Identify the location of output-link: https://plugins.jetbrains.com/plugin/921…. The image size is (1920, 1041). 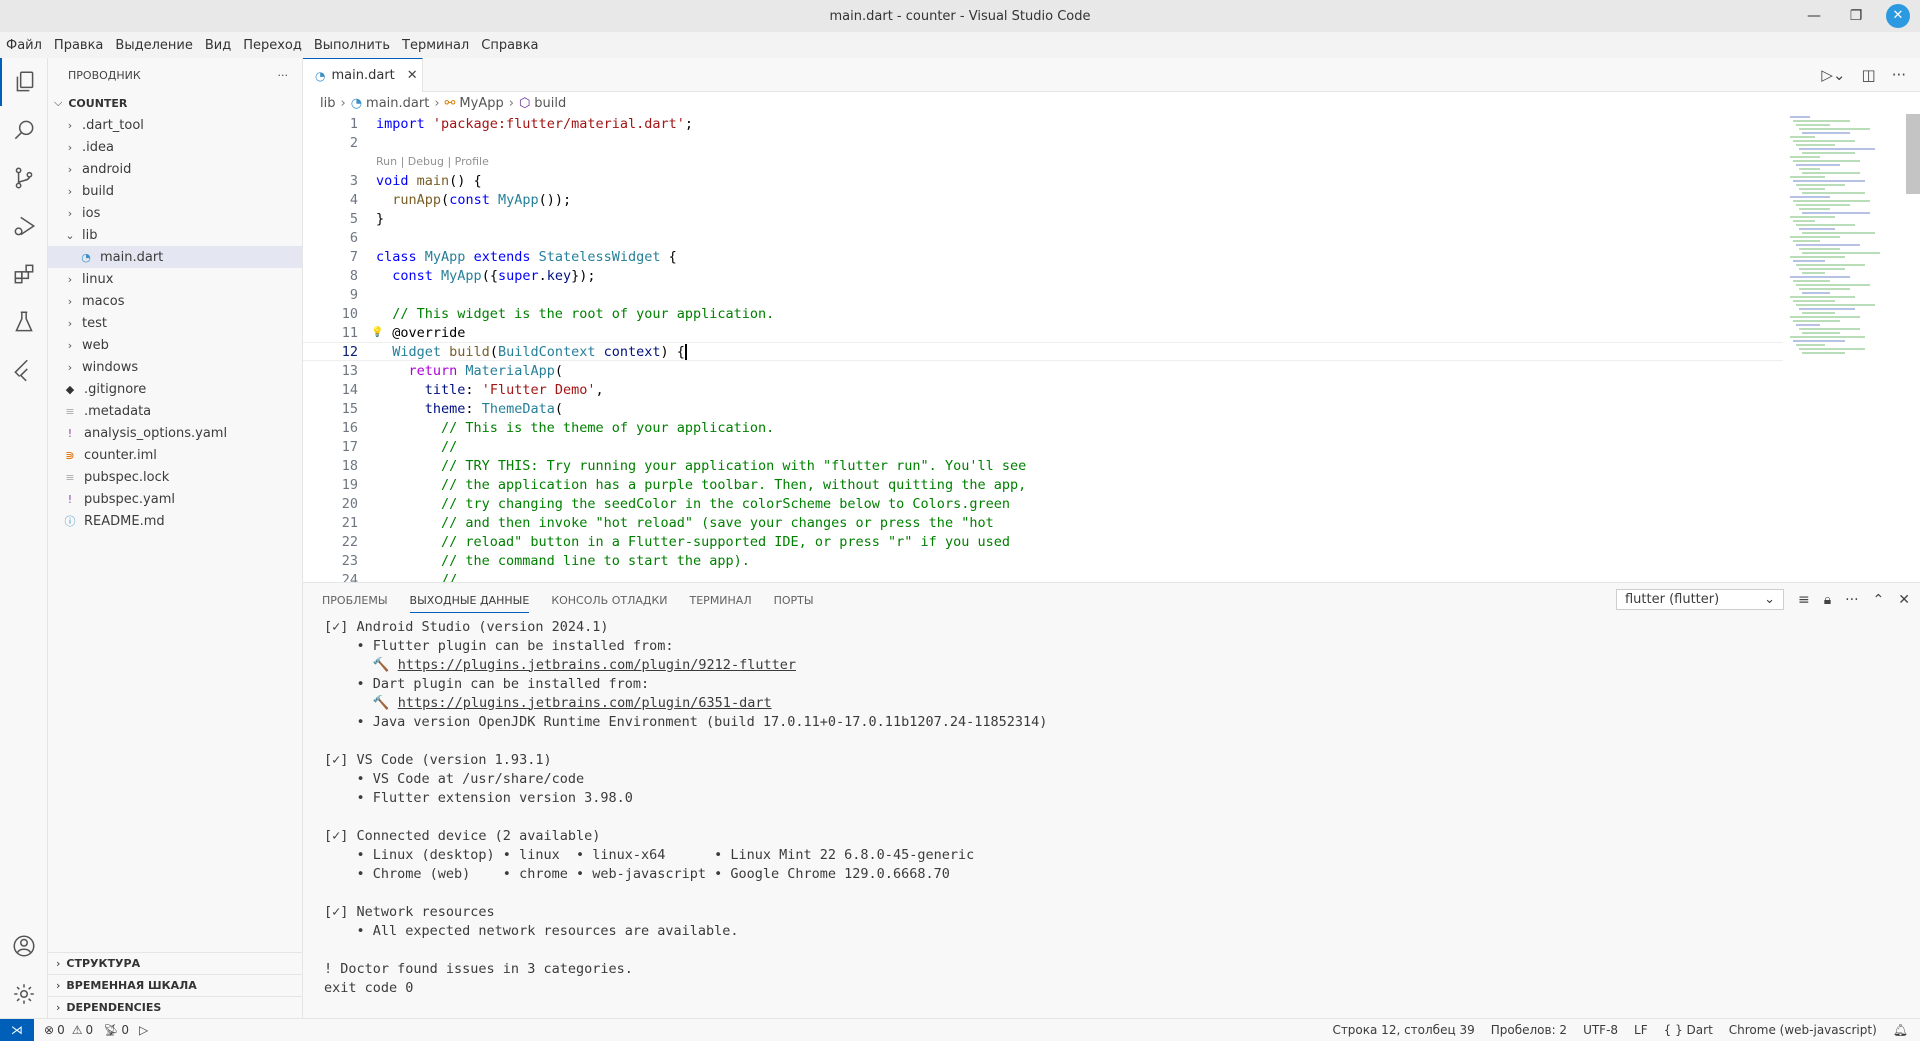
(597, 665).